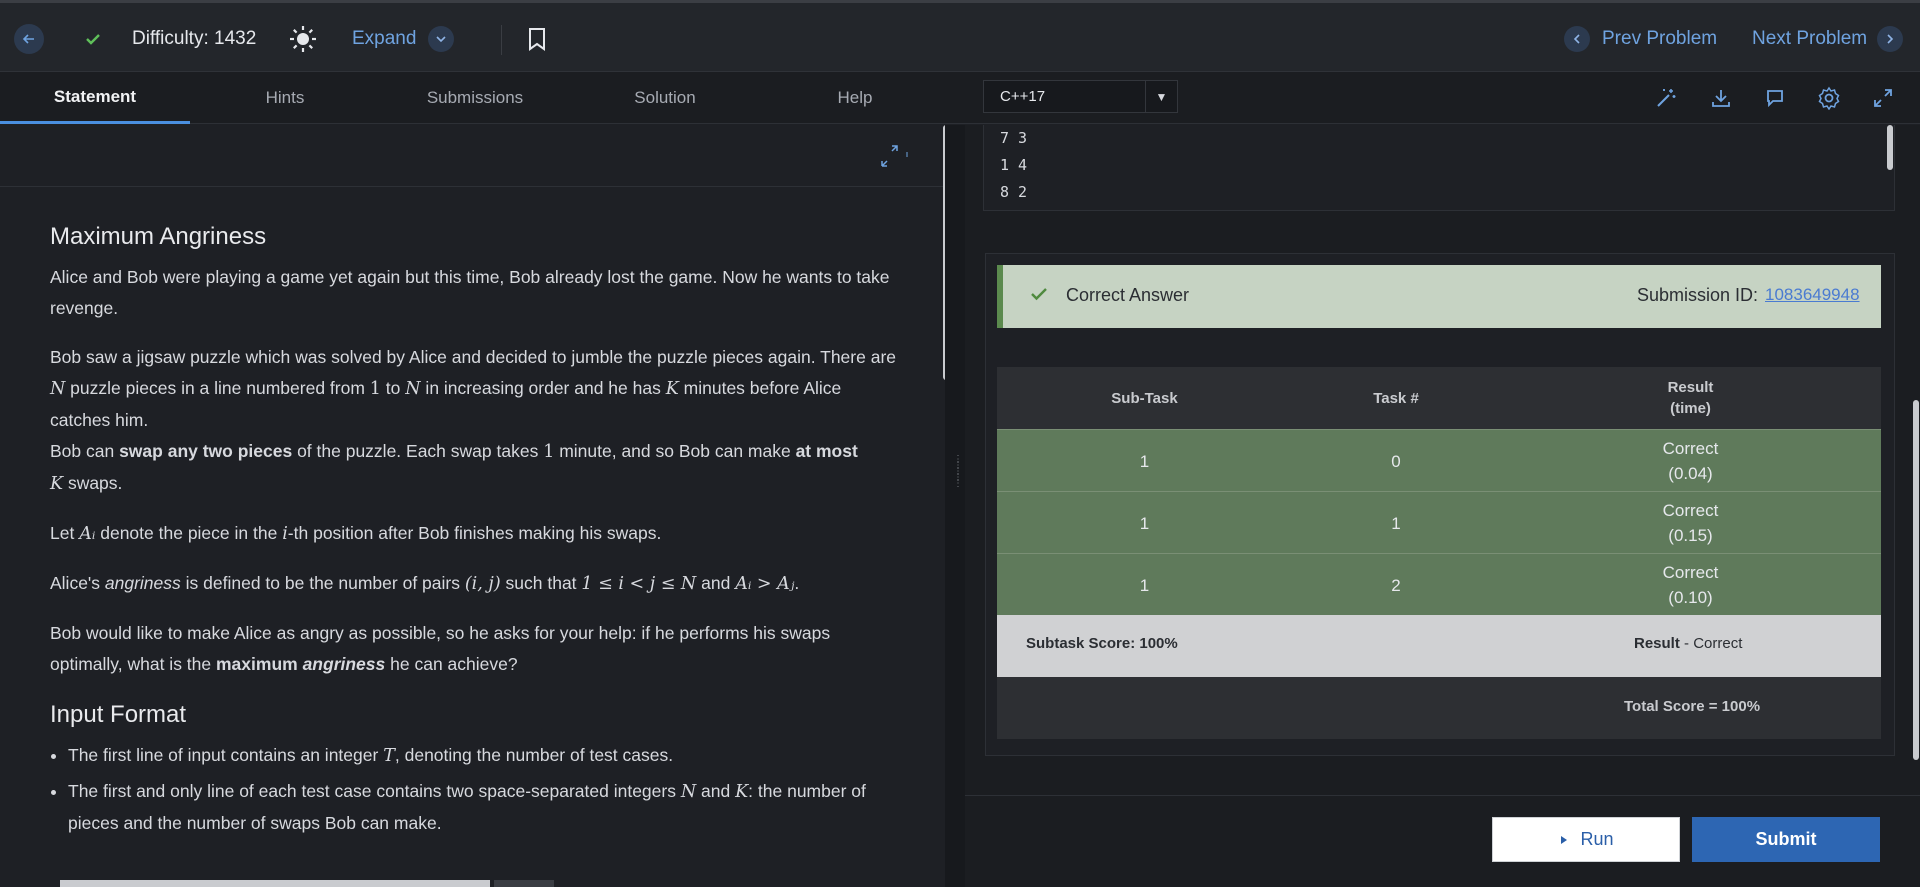 This screenshot has height=887, width=1920. What do you see at coordinates (1439, 522) in the screenshot?
I see `table-row: 1 1 Correct (0.15)` at bounding box center [1439, 522].